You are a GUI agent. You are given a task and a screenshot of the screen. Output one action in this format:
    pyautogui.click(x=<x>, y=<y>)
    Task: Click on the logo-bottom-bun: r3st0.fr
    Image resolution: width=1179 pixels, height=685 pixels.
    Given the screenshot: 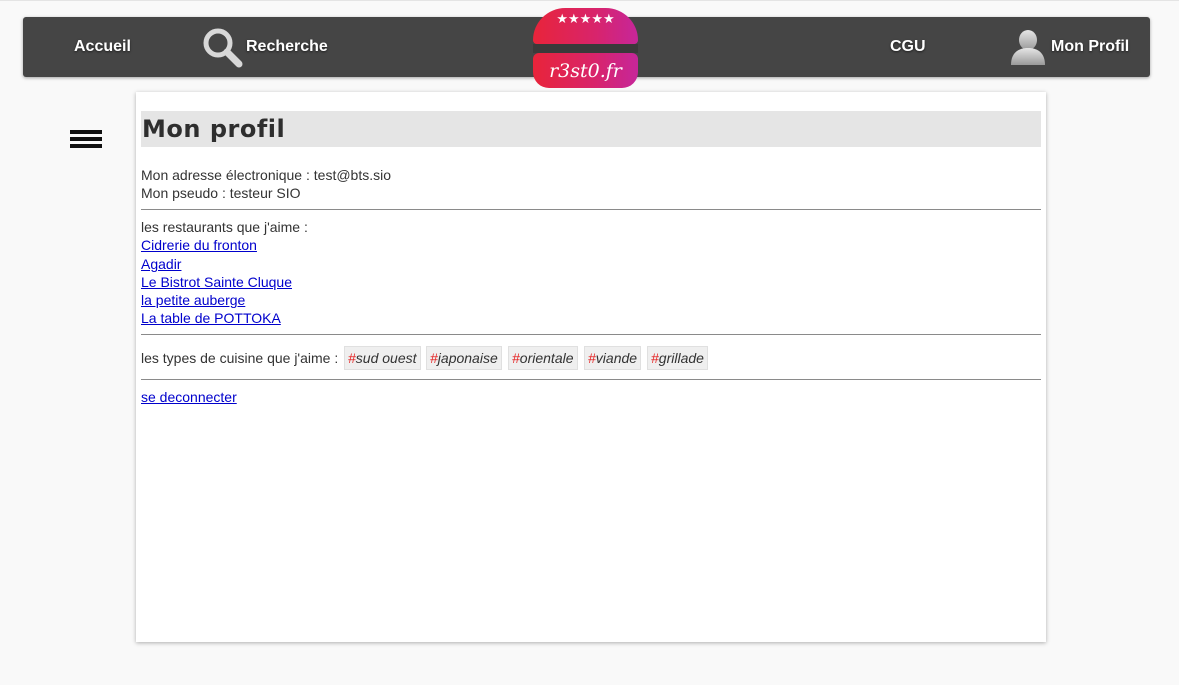 What is the action you would take?
    pyautogui.click(x=585, y=70)
    